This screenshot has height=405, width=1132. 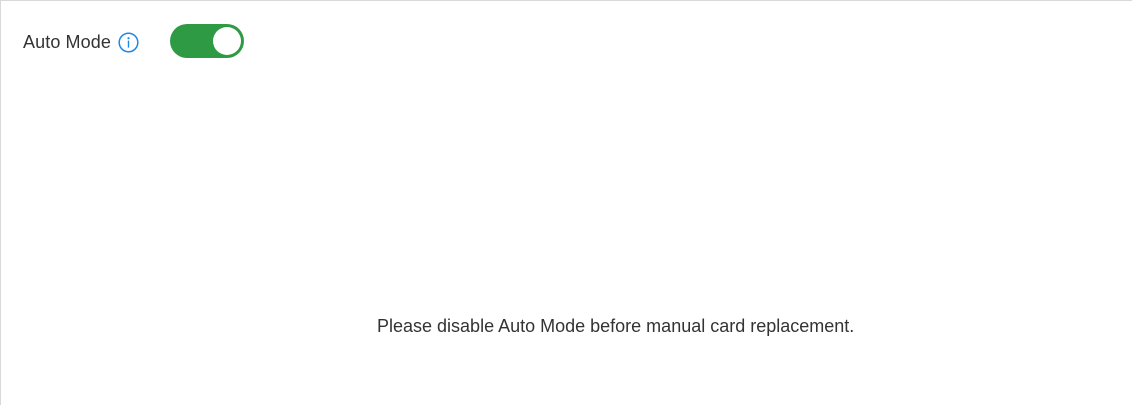 I want to click on info-circle-icon, so click(x=128, y=42).